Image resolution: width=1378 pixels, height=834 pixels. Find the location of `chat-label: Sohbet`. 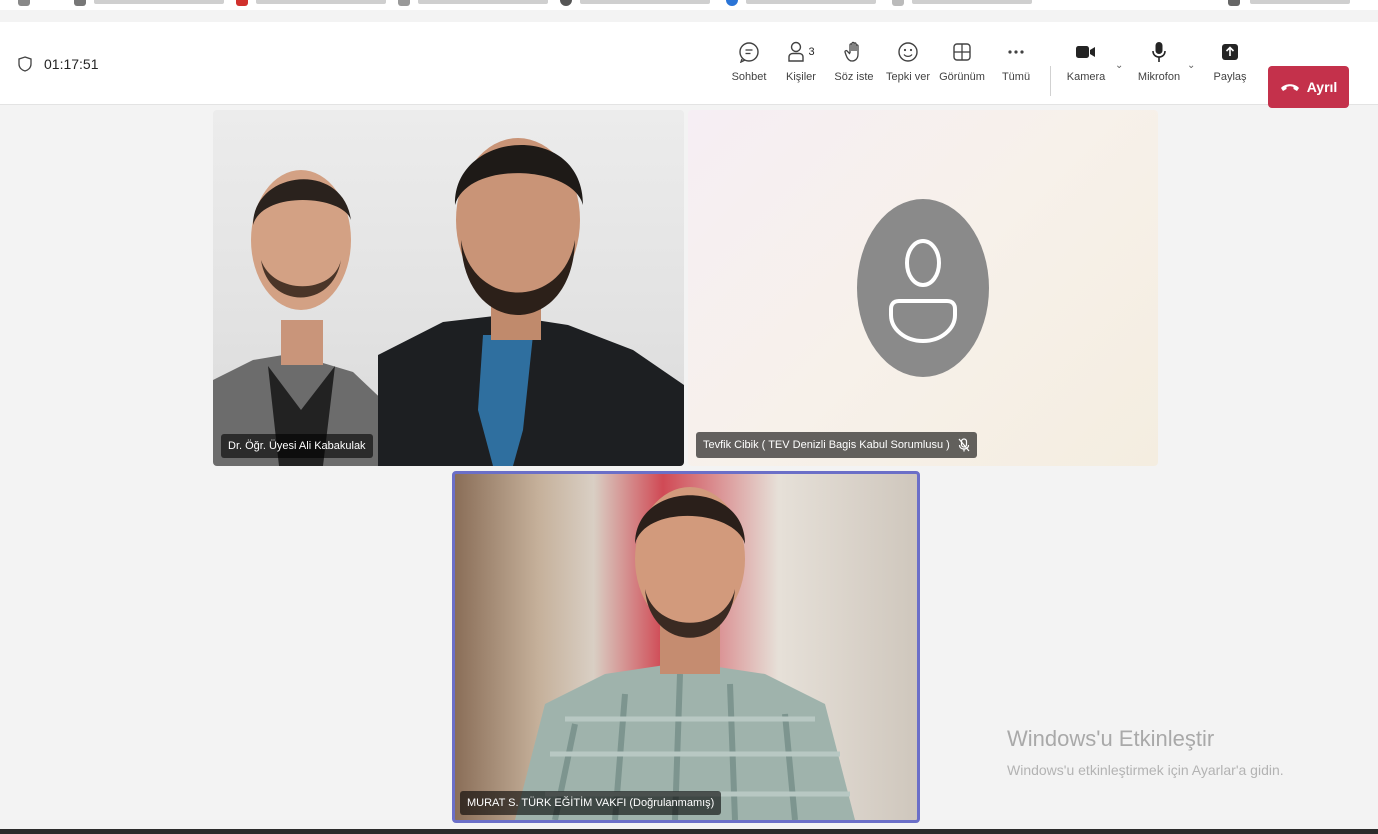

chat-label: Sohbet is located at coordinates (749, 77).